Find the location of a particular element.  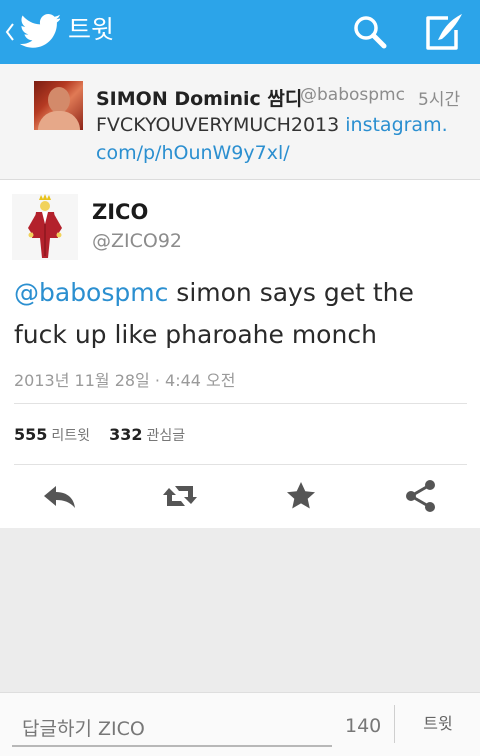

reply-bar: 140 트윗 is located at coordinates (240, 724).